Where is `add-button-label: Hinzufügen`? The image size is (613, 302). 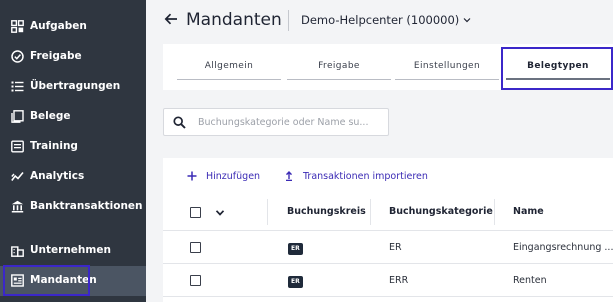 add-button-label: Hinzufügen is located at coordinates (233, 176).